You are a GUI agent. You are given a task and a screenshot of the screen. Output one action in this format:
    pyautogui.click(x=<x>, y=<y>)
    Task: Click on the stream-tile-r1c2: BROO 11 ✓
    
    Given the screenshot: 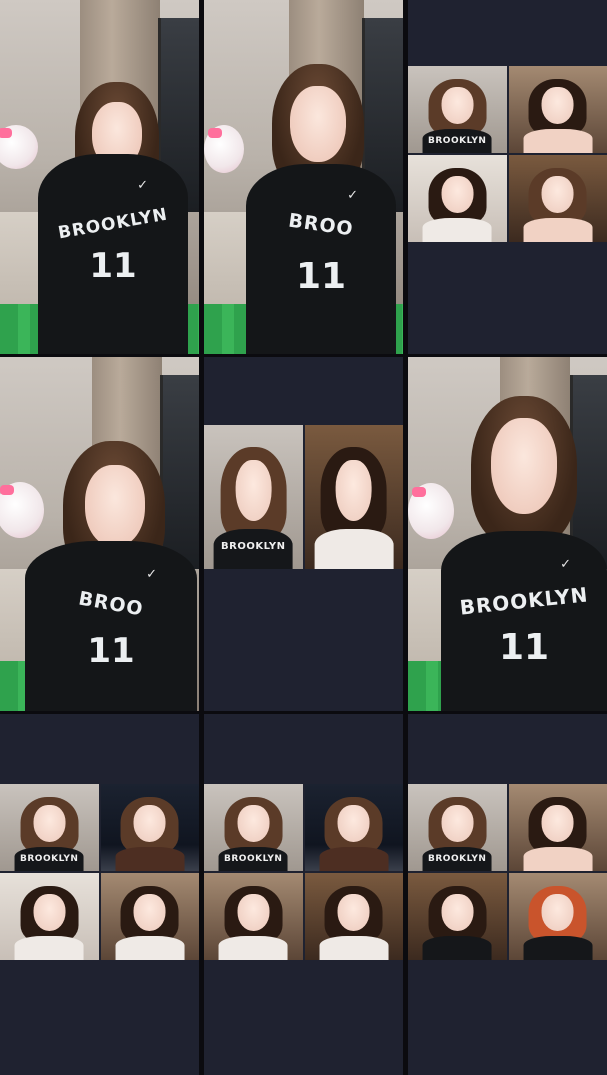 What is the action you would take?
    pyautogui.click(x=303, y=177)
    